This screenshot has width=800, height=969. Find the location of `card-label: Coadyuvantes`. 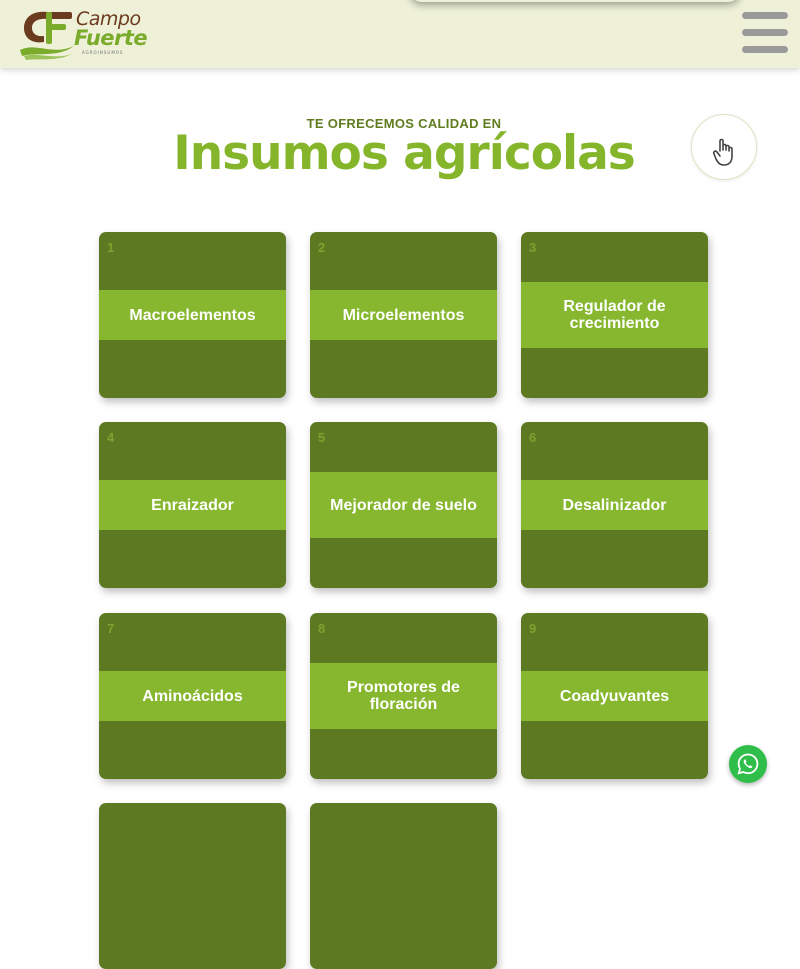

card-label: Coadyuvantes is located at coordinates (614, 696).